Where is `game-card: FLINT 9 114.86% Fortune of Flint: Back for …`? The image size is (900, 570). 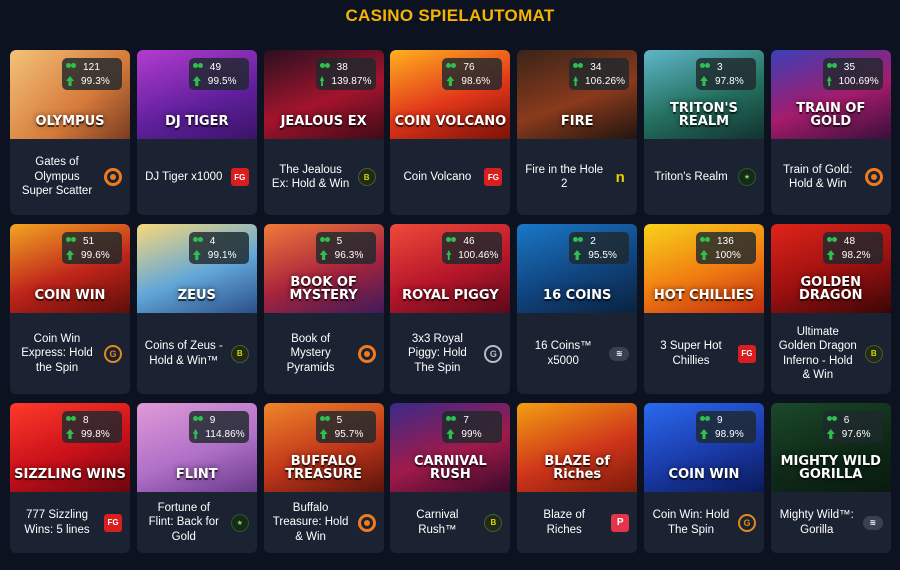
game-card: FLINT 9 114.86% Fortune of Flint: Back for … is located at coordinates (196, 478).